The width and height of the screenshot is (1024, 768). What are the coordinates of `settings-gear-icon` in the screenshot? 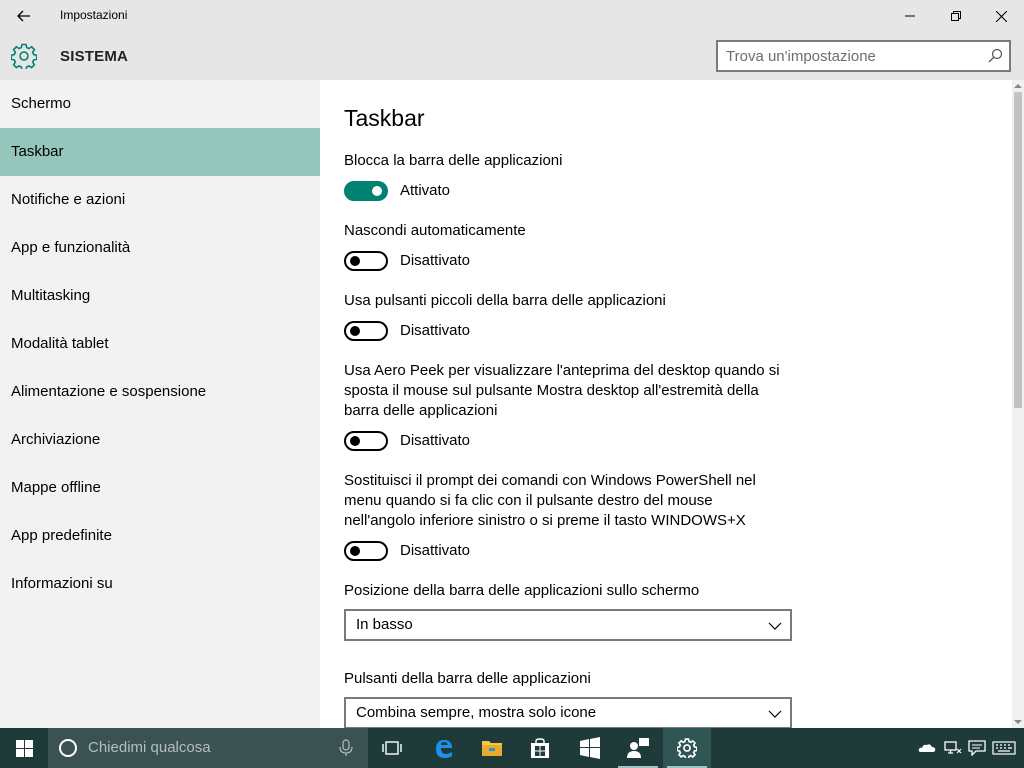 It's located at (687, 748).